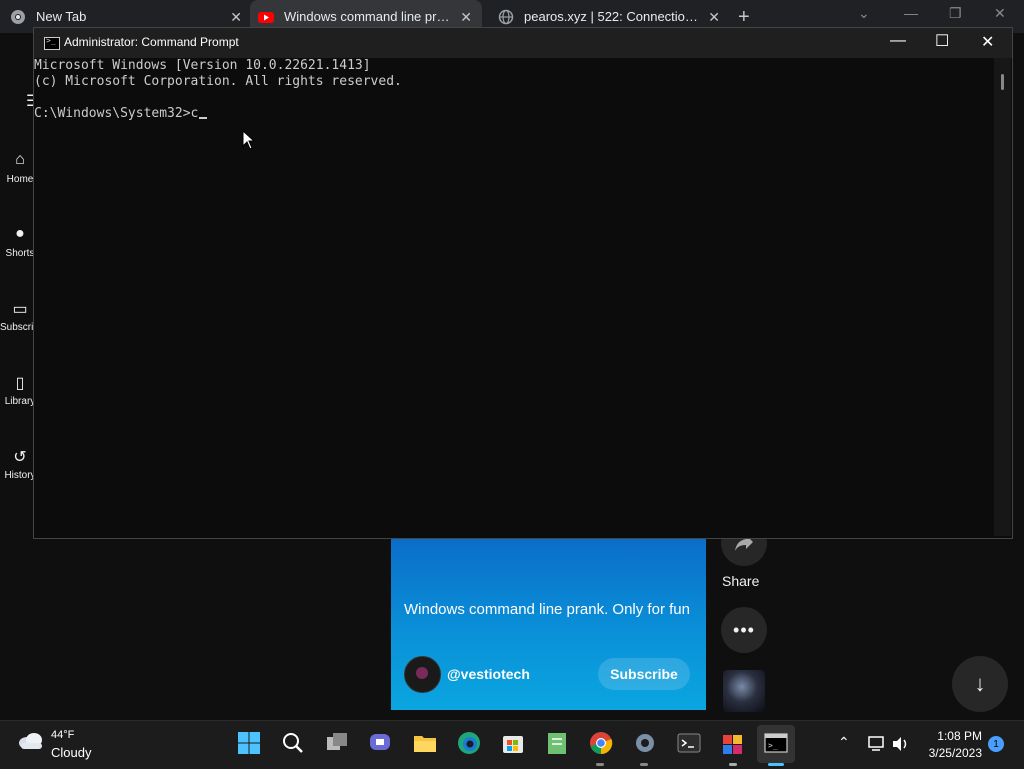 The width and height of the screenshot is (1024, 769). I want to click on app-icon, so click(733, 743).